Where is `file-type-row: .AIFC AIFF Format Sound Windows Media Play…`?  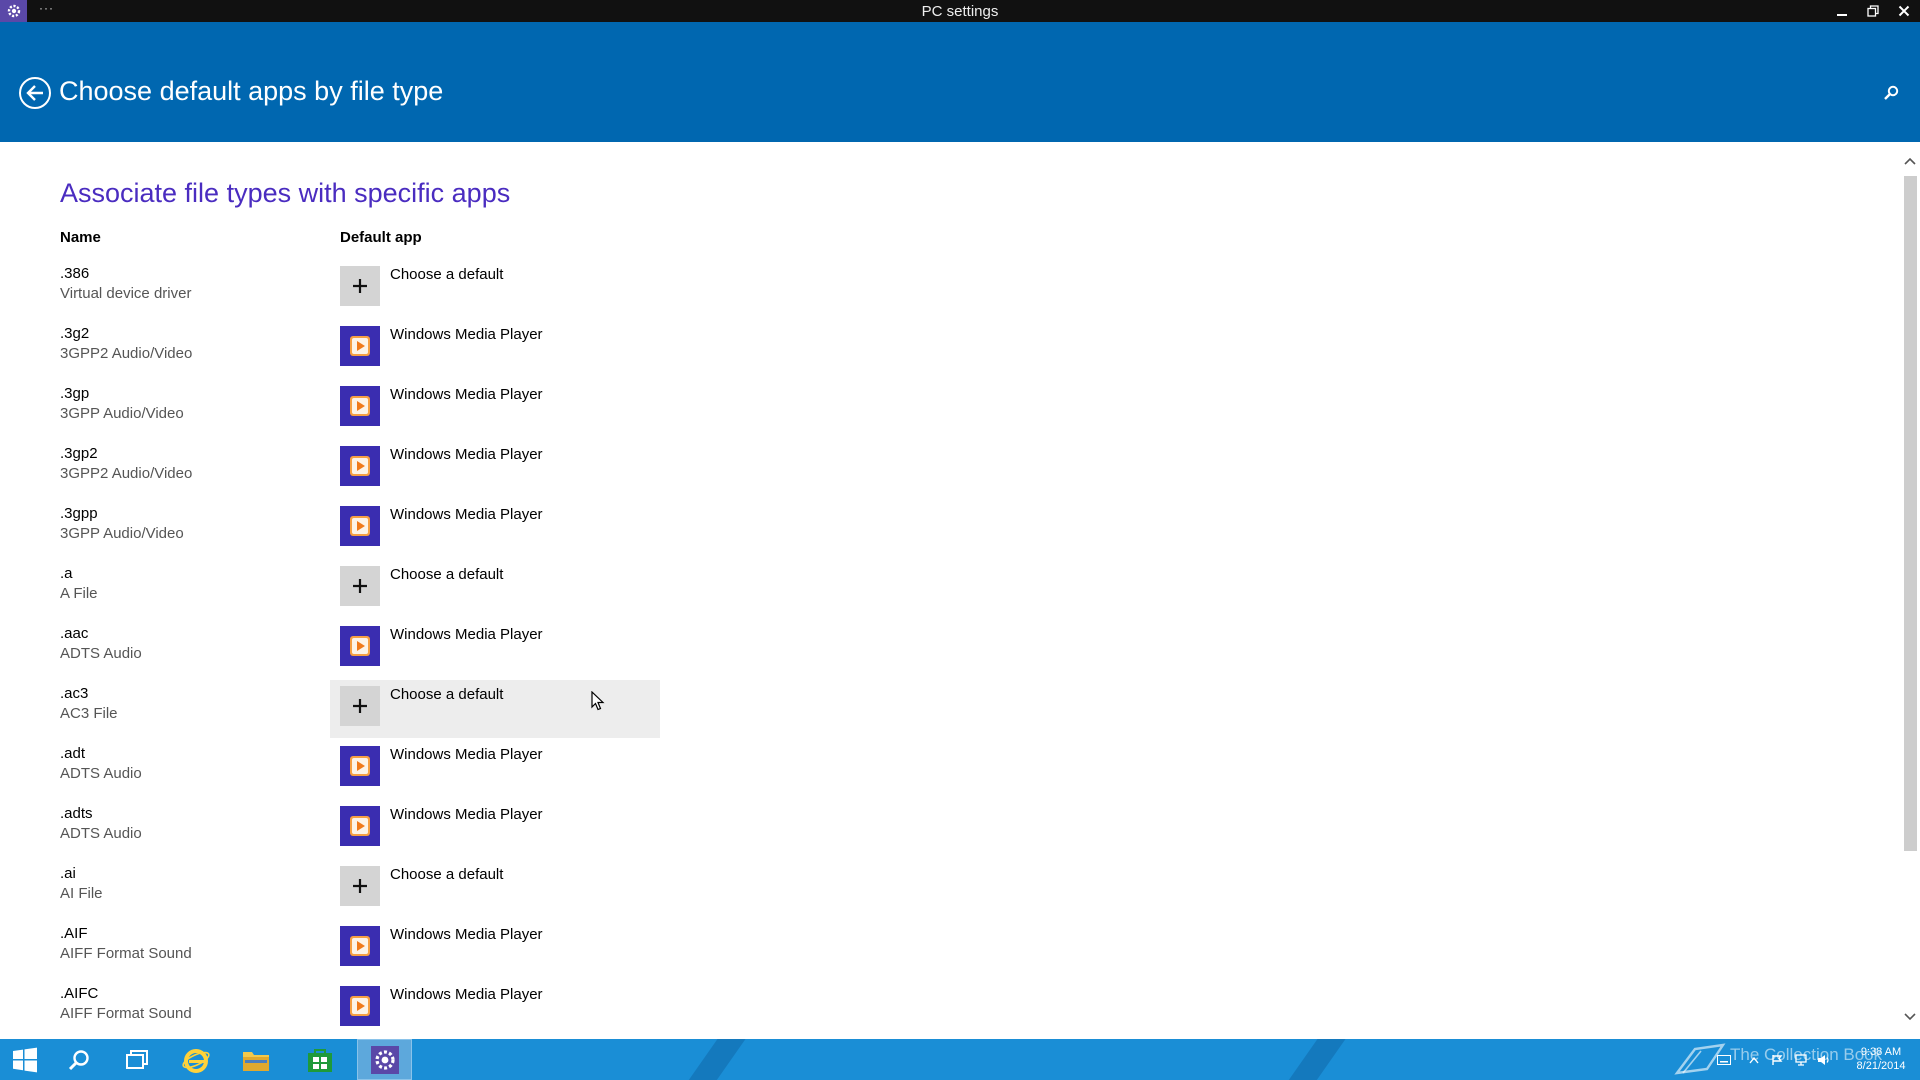
file-type-row: .AIFC AIFF Format Sound Windows Media Play… is located at coordinates (450, 1009).